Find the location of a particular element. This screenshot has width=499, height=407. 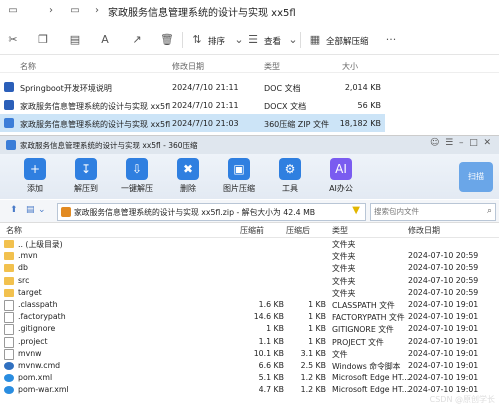

one-click-extract-button: ⇩ 一键解压 is located at coordinates (137, 176).